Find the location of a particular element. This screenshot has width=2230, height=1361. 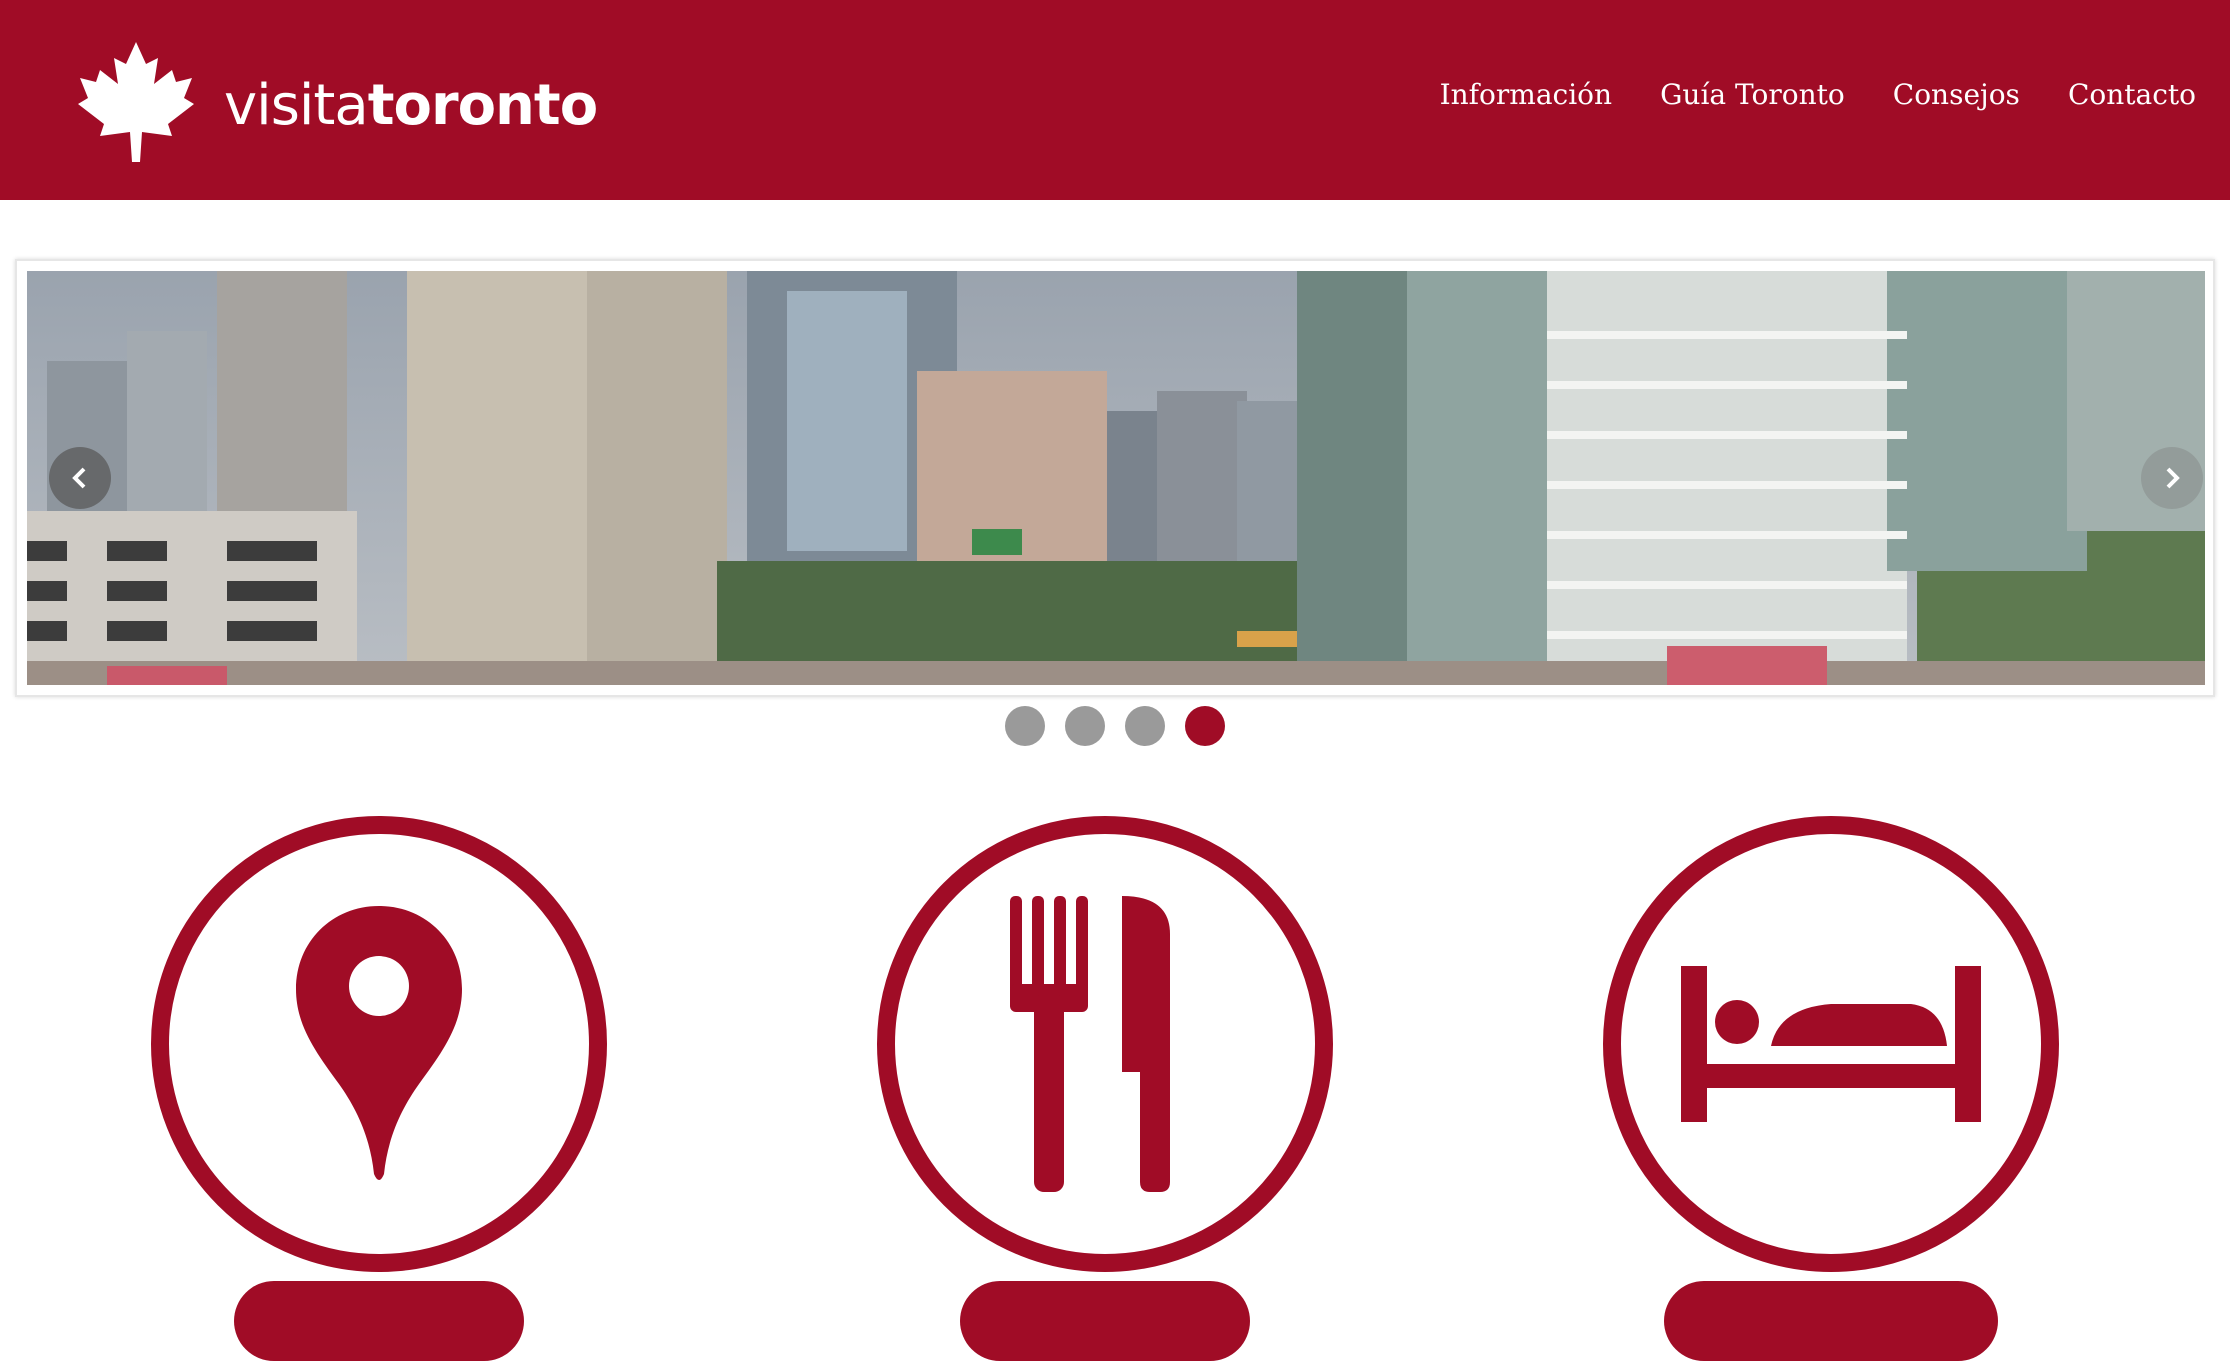

chevron-right-icon is located at coordinates (2173, 478).